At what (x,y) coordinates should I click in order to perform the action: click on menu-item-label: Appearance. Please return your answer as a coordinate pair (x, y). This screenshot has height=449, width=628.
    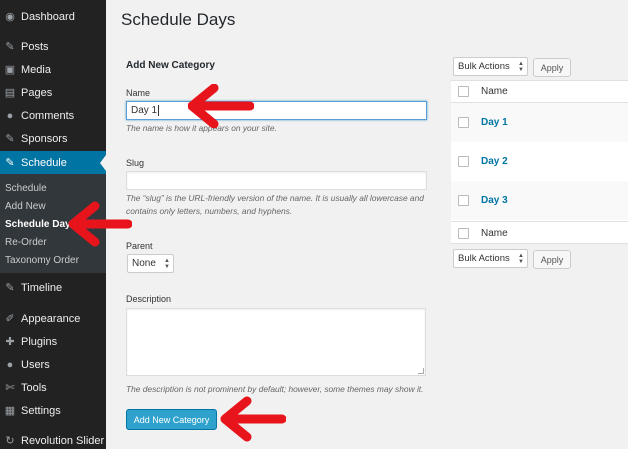
    Looking at the image, I should click on (51, 318).